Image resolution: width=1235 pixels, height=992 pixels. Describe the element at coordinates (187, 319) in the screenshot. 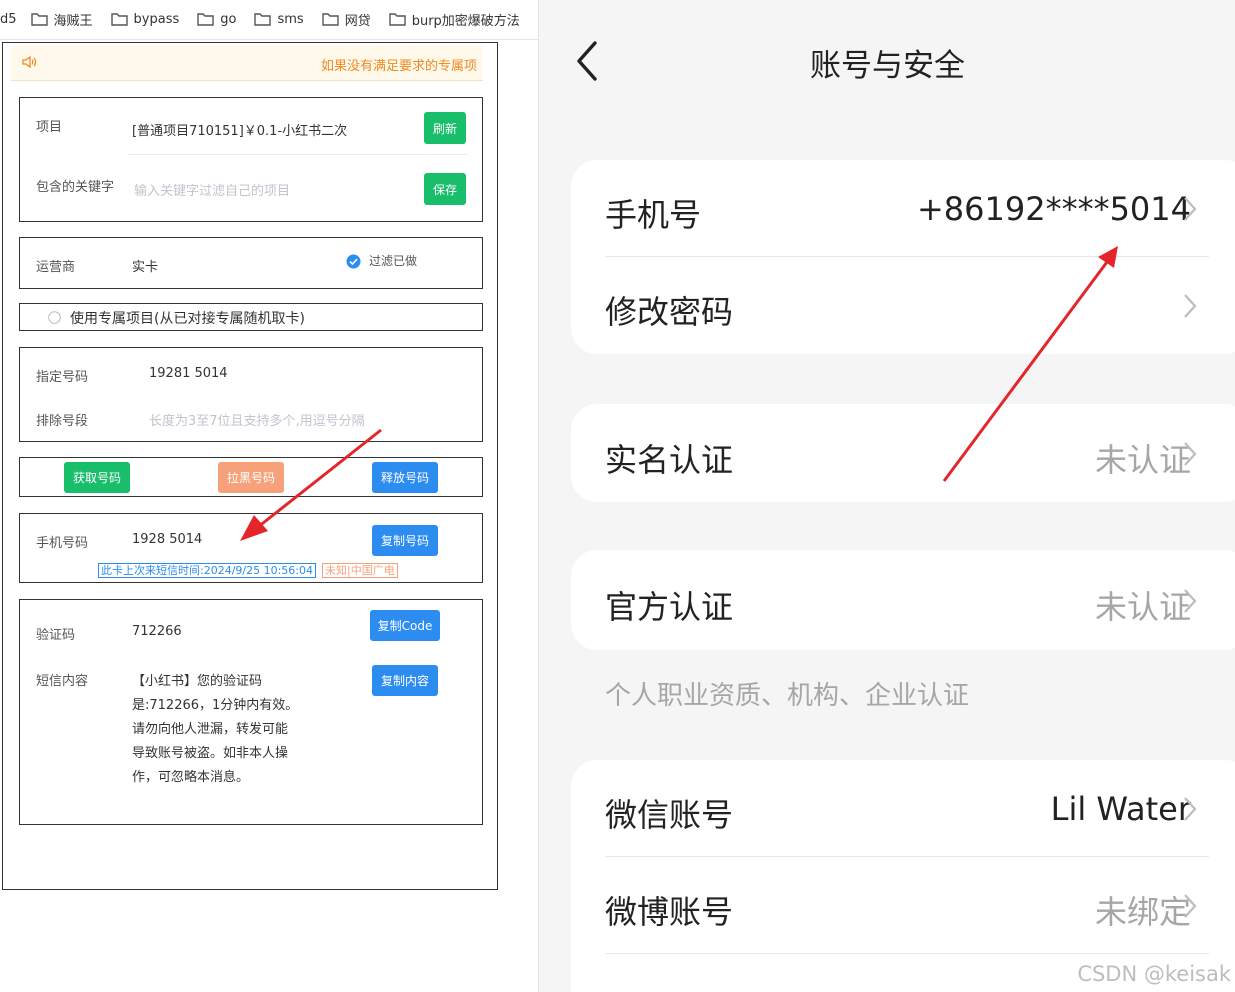

I see `exclusive-label: 使用专属项目(从已对接专属随机取卡)` at that location.